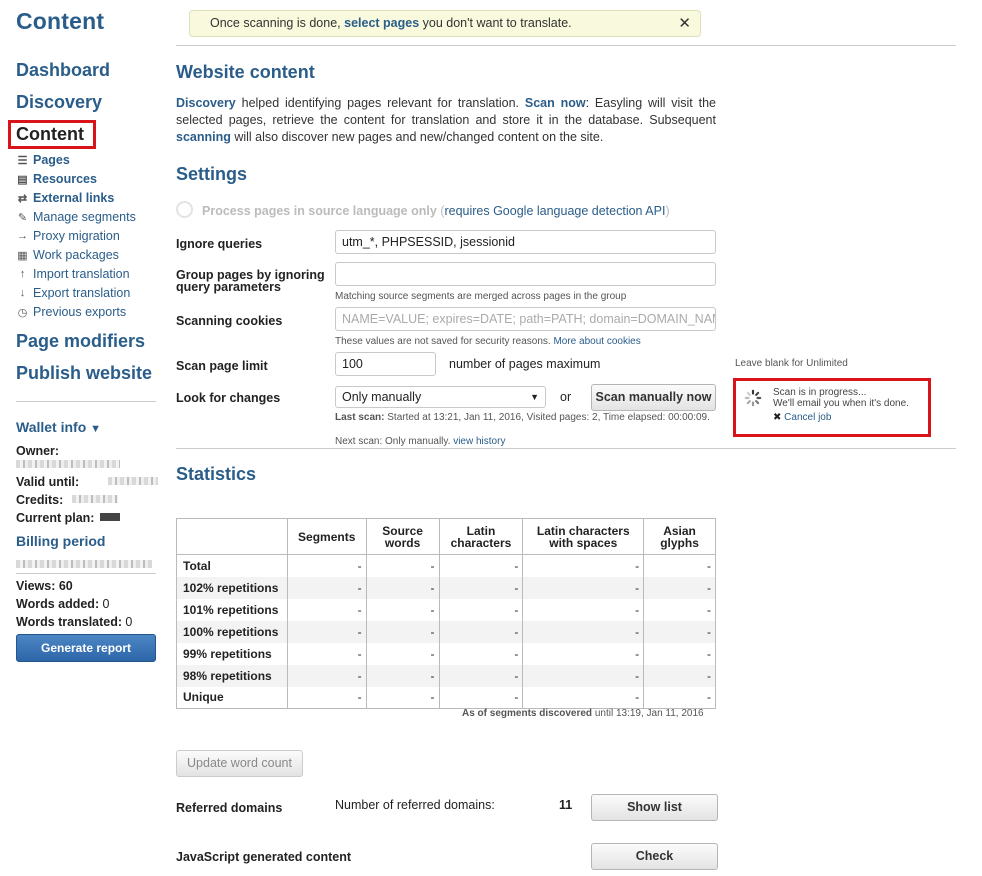  I want to click on owner-value-blurred, so click(68, 464).